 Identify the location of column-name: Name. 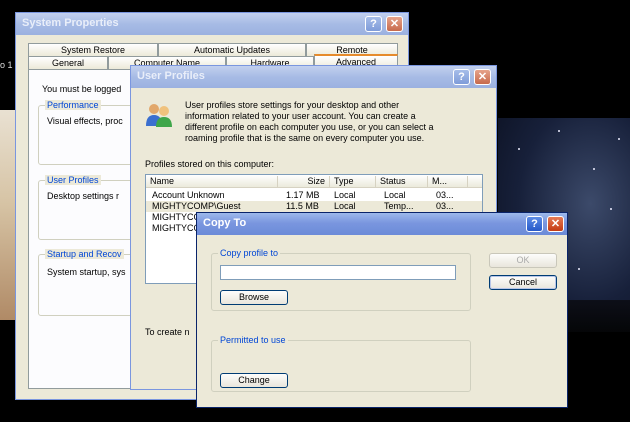
(212, 181).